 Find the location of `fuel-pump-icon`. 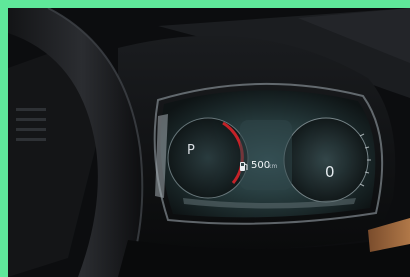

fuel-pump-icon is located at coordinates (244, 166).